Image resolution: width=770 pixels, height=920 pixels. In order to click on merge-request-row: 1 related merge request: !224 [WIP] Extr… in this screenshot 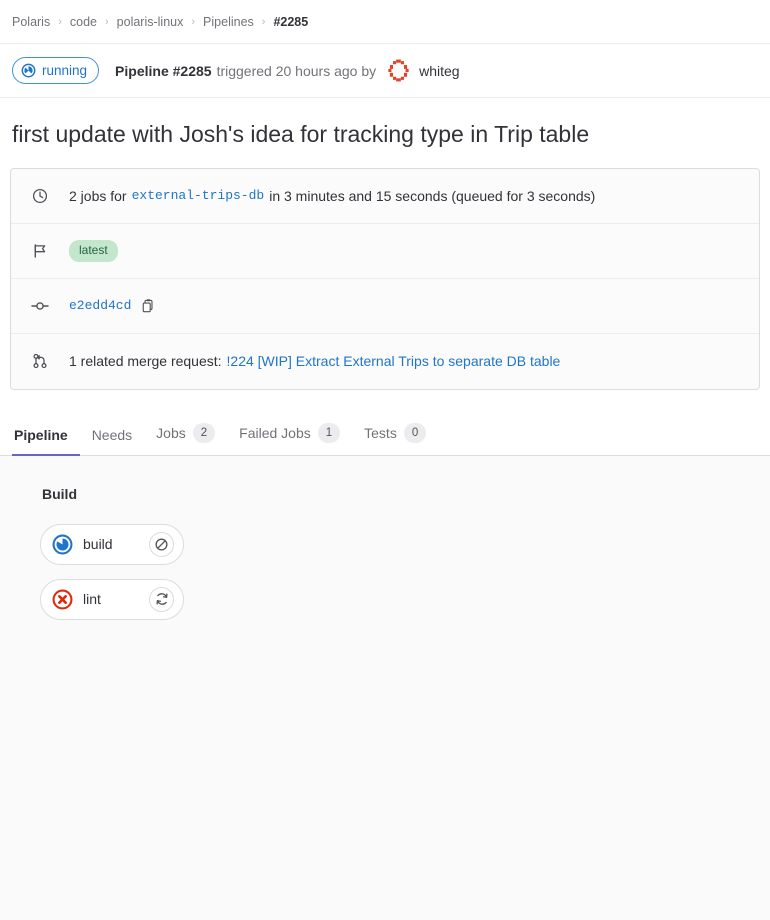, I will do `click(385, 361)`.